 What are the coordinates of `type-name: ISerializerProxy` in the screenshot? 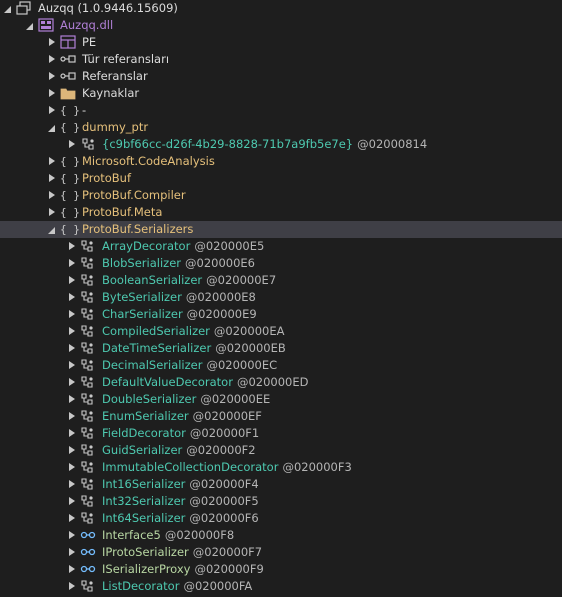 It's located at (146, 569).